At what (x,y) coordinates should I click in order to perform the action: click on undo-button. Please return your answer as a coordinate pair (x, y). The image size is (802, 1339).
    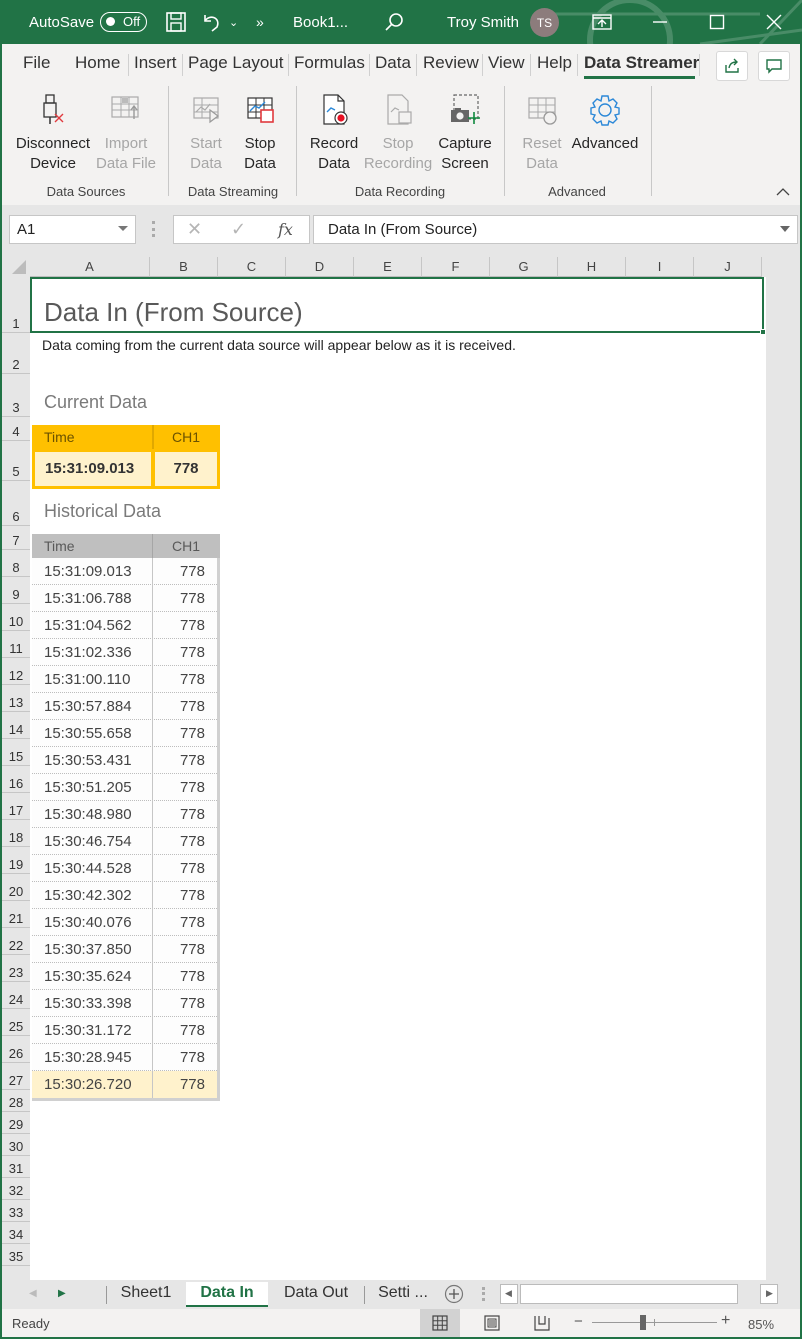
    Looking at the image, I should click on (212, 22).